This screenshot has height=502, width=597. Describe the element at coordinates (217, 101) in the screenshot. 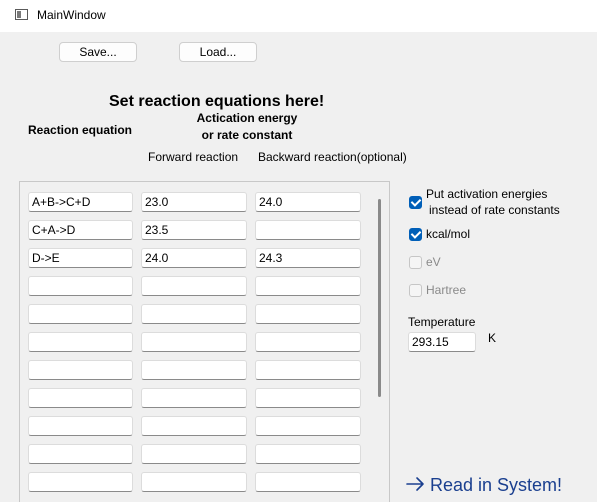

I see `page-title: Set reaction equations here!` at that location.